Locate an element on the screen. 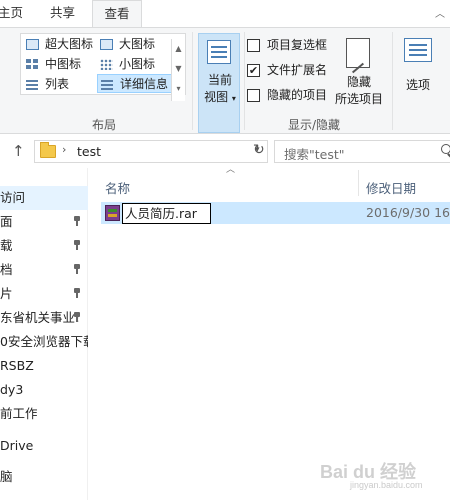  current-view-icon is located at coordinates (219, 52).